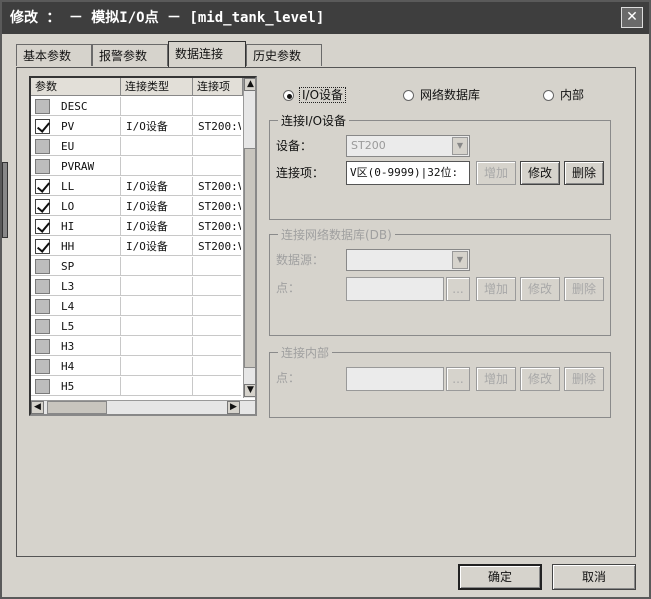 Image resolution: width=651 pixels, height=599 pixels. What do you see at coordinates (89, 106) in the screenshot?
I see `param-cell: DESC` at bounding box center [89, 106].